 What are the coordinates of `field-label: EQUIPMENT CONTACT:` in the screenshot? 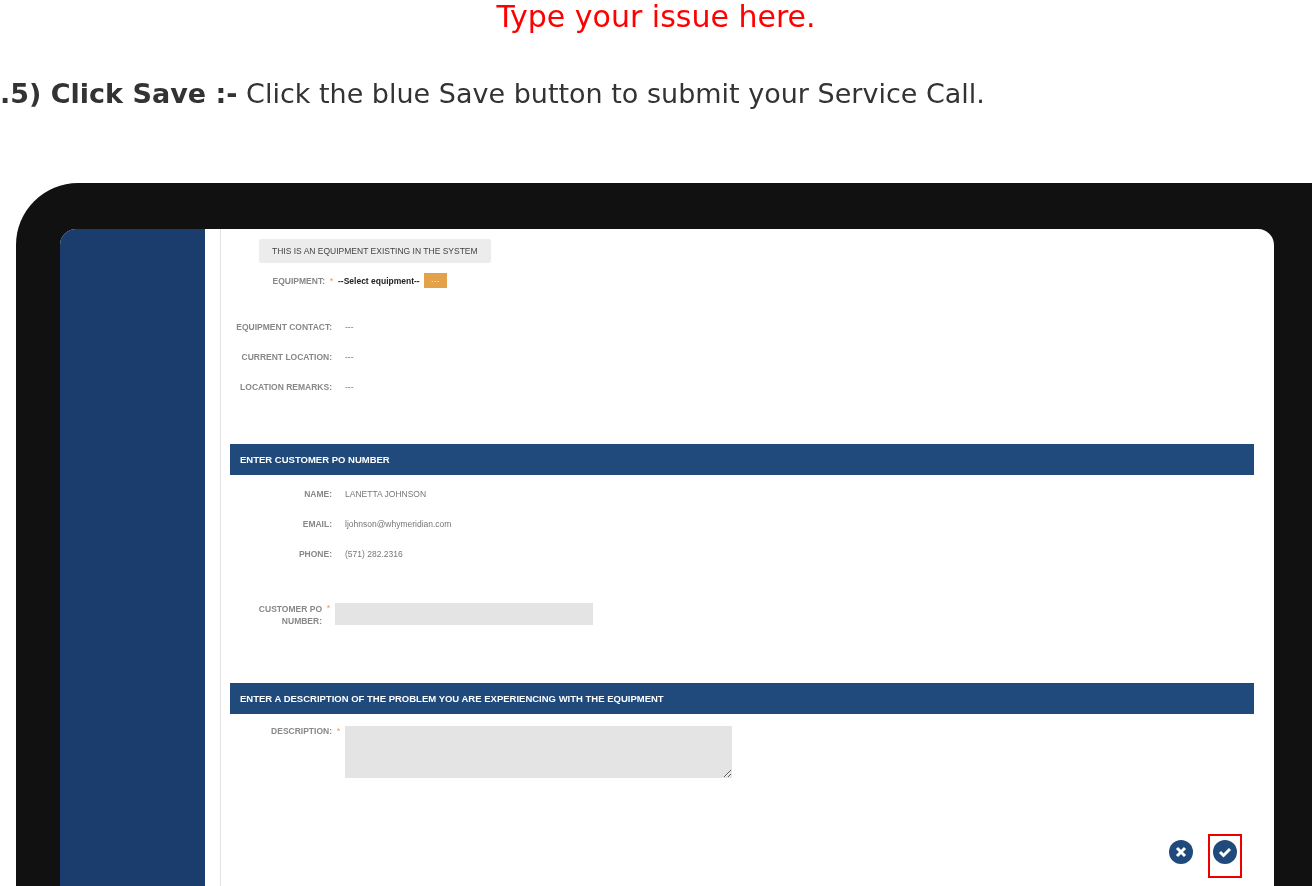 It's located at (283, 327).